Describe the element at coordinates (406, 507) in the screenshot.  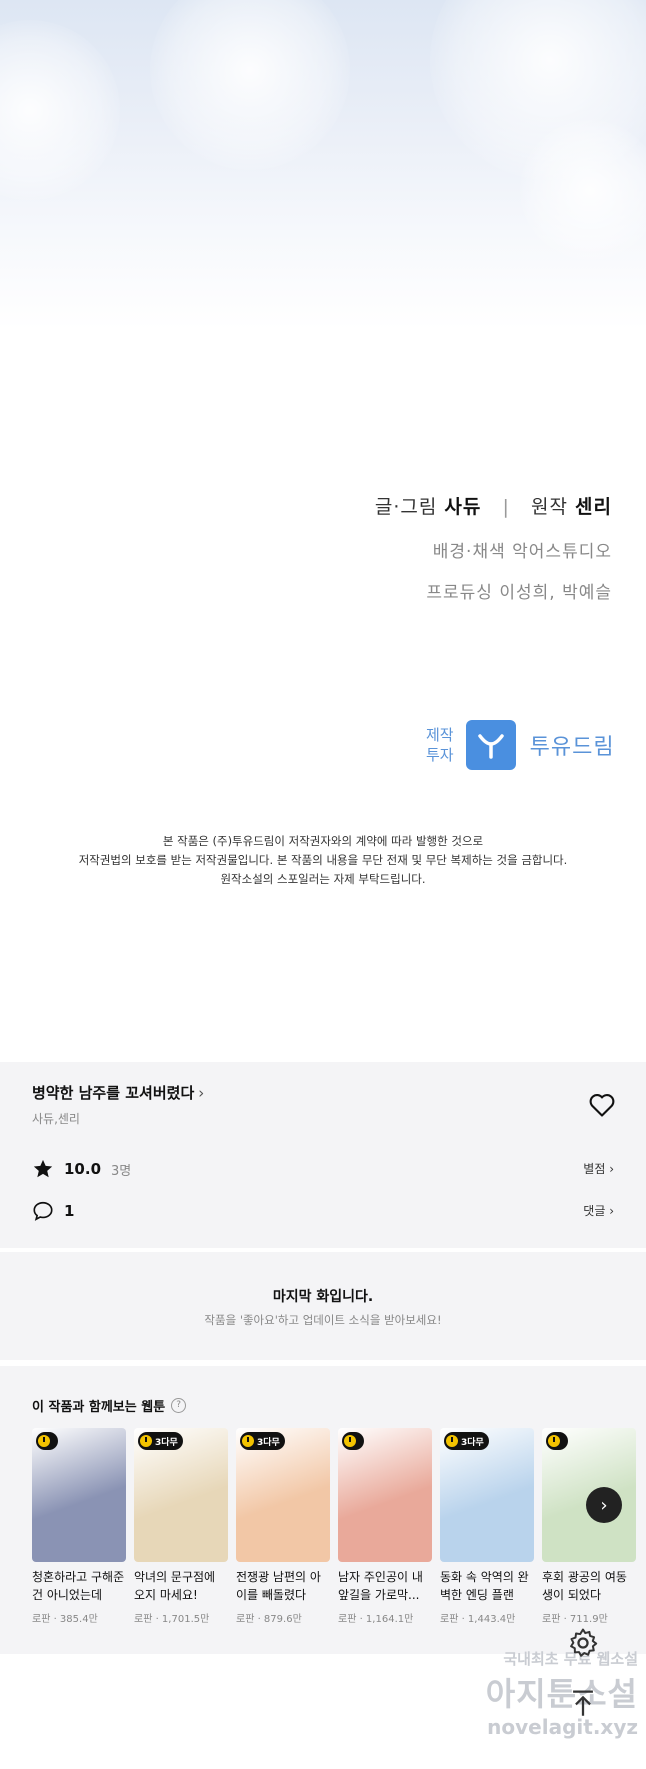
I see `writer-label: 글·그림` at that location.